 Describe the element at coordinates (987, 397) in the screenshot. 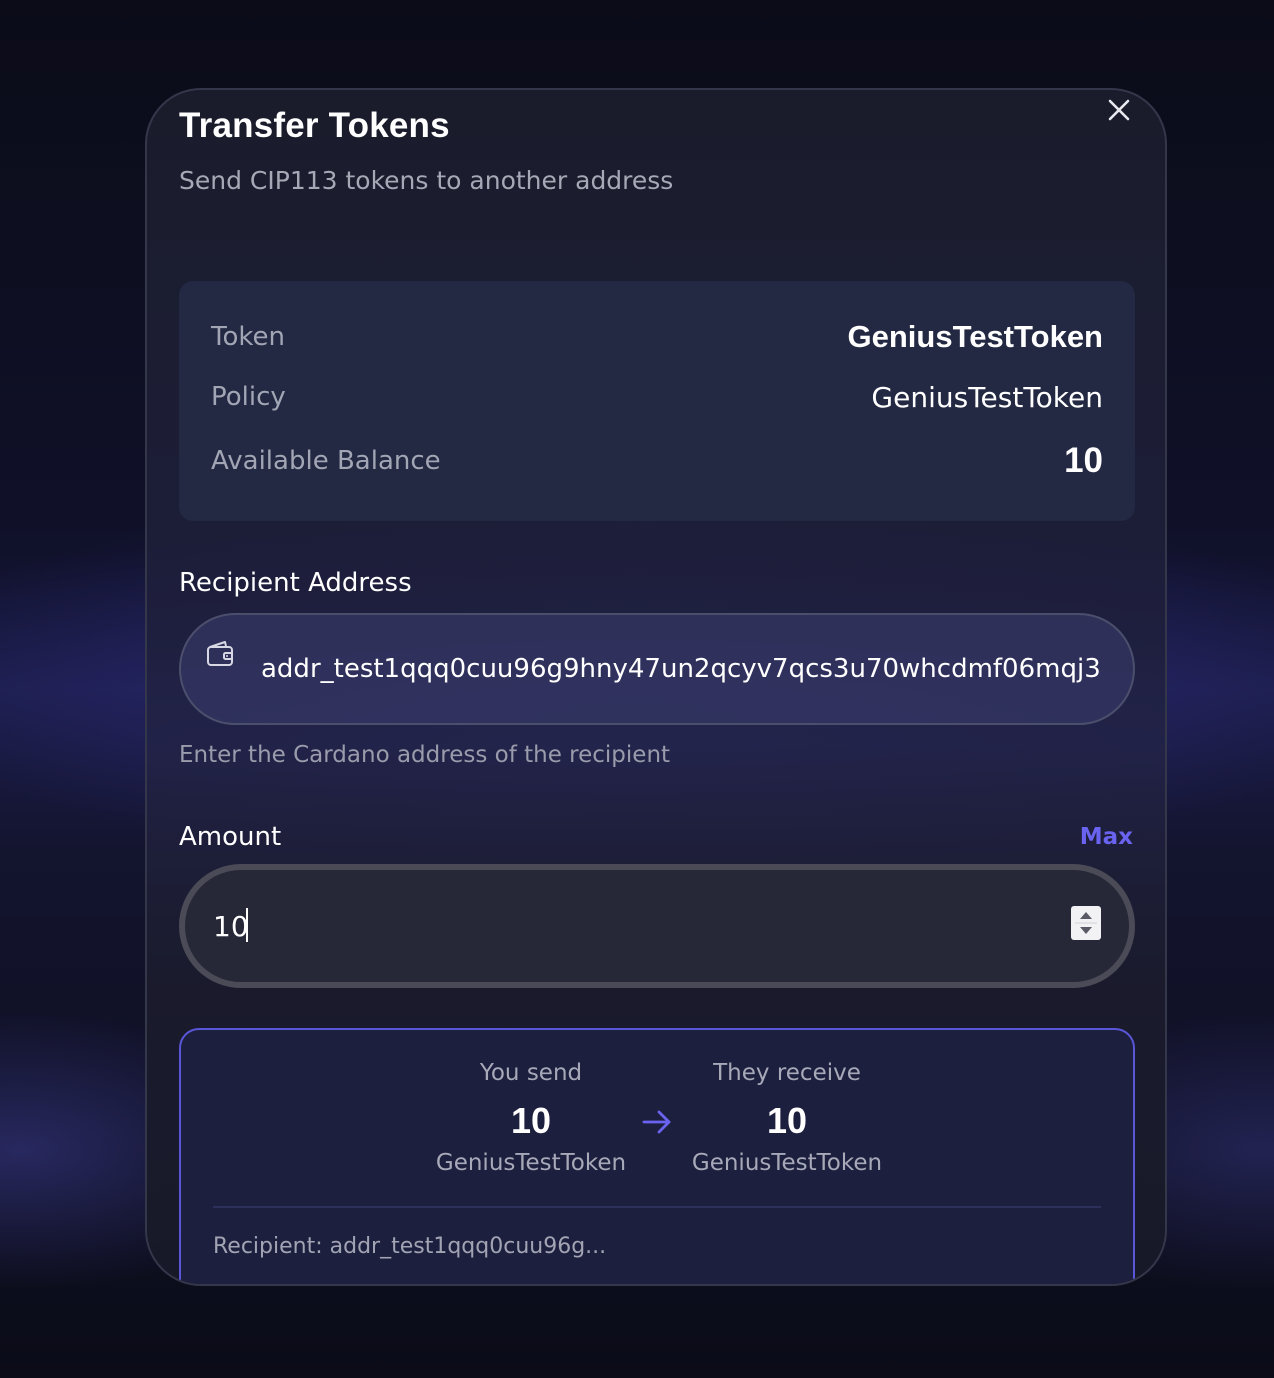

I see `policy-value: GeniusTestToken` at that location.